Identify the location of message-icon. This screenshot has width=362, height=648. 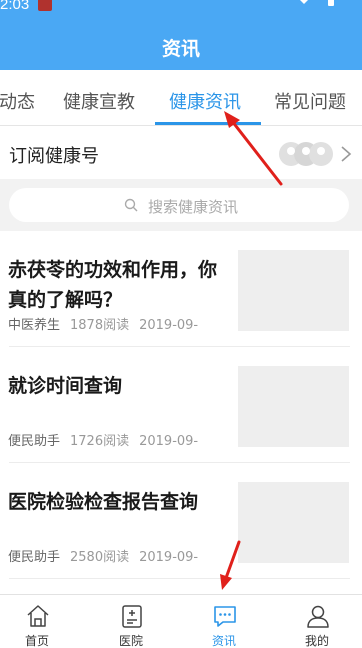
(225, 616).